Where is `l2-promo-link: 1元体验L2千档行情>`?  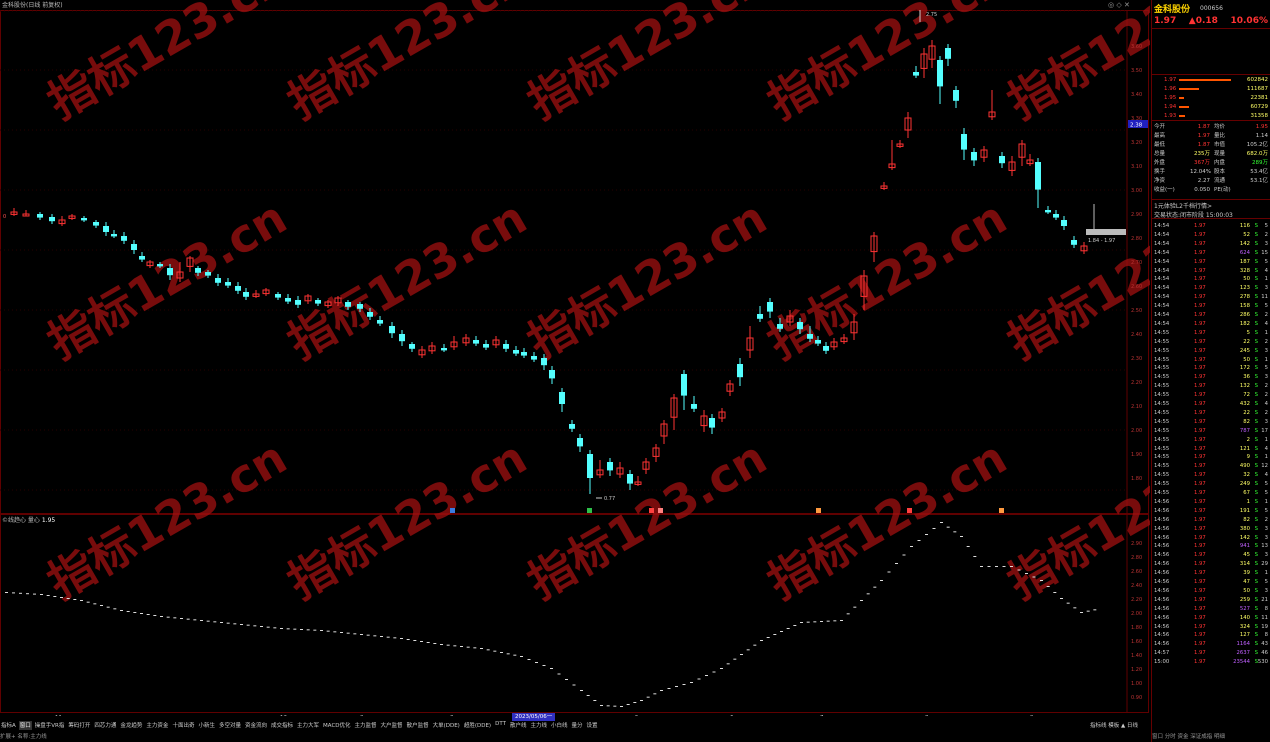
l2-promo-link: 1元体验L2千档行情> is located at coordinates (1183, 205).